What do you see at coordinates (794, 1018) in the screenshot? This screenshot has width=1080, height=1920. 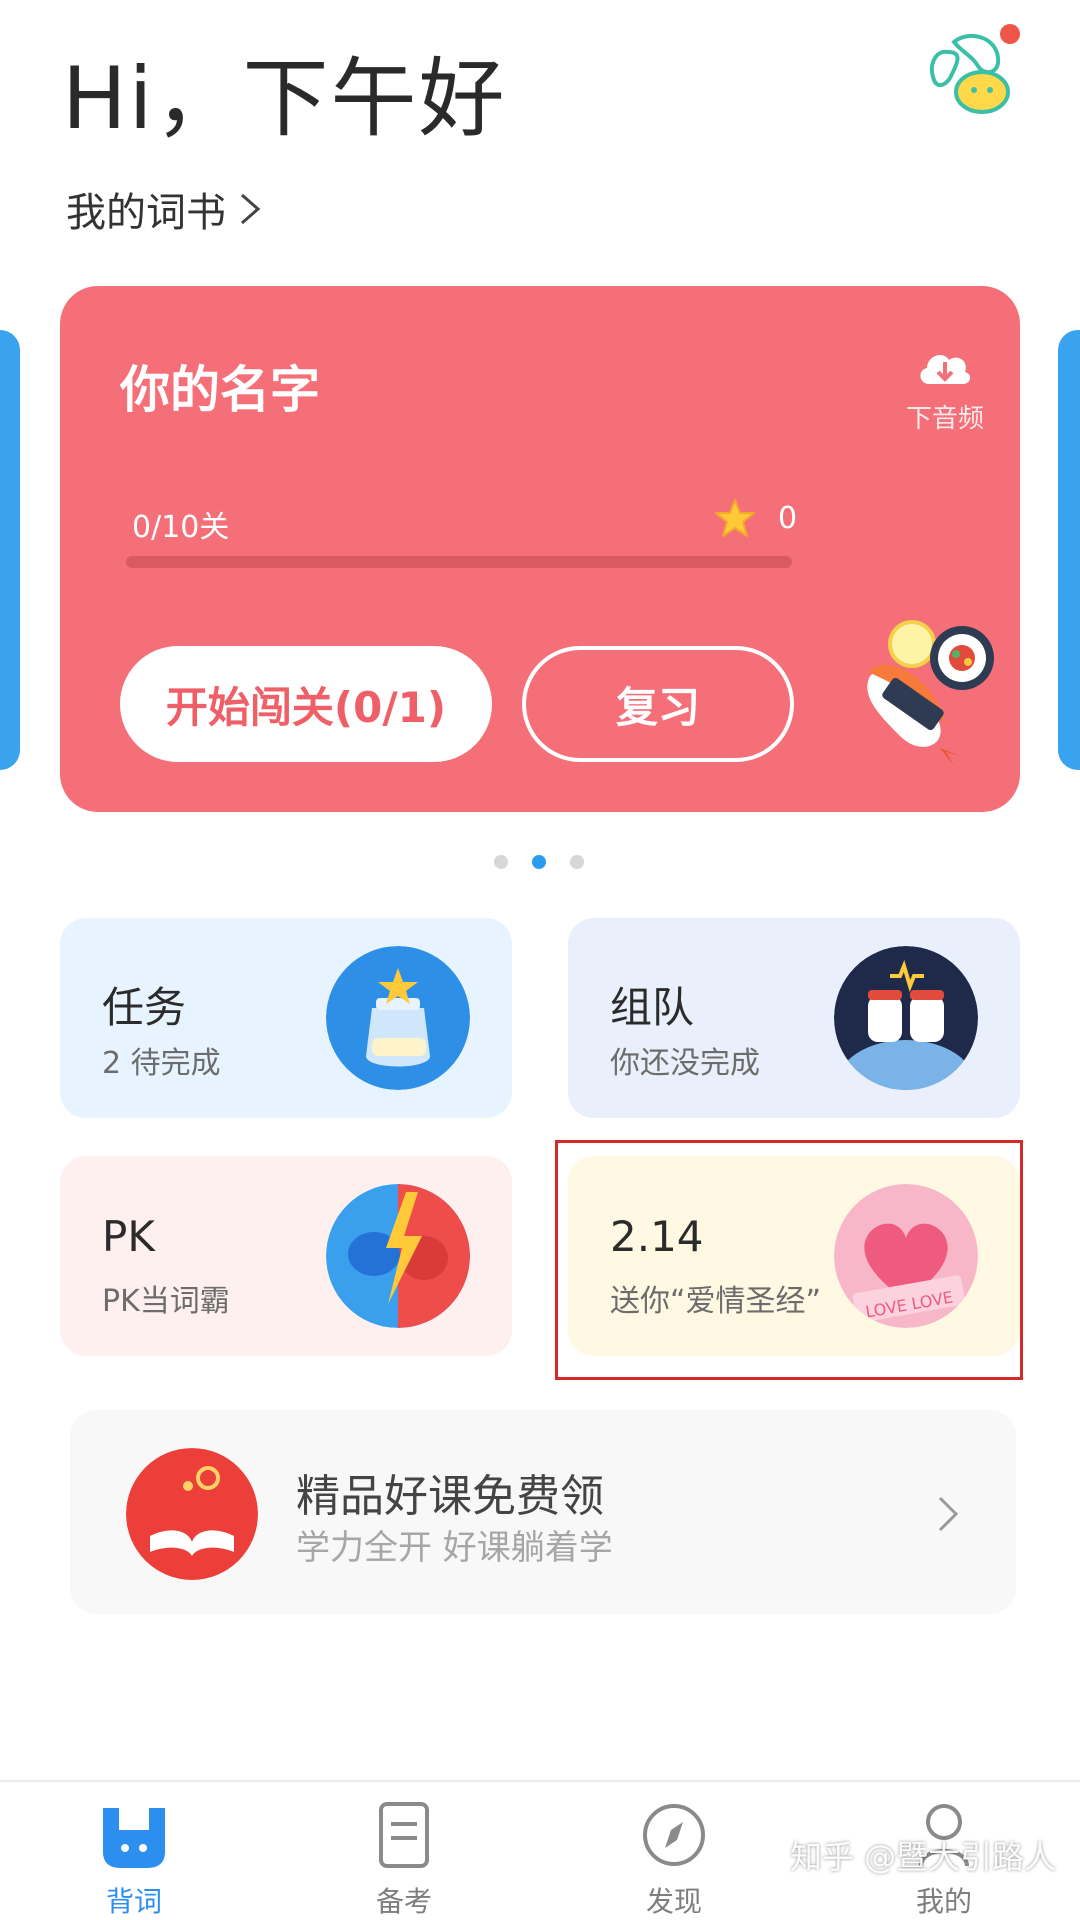 I see `team-tile: 组队 你还没完成` at bounding box center [794, 1018].